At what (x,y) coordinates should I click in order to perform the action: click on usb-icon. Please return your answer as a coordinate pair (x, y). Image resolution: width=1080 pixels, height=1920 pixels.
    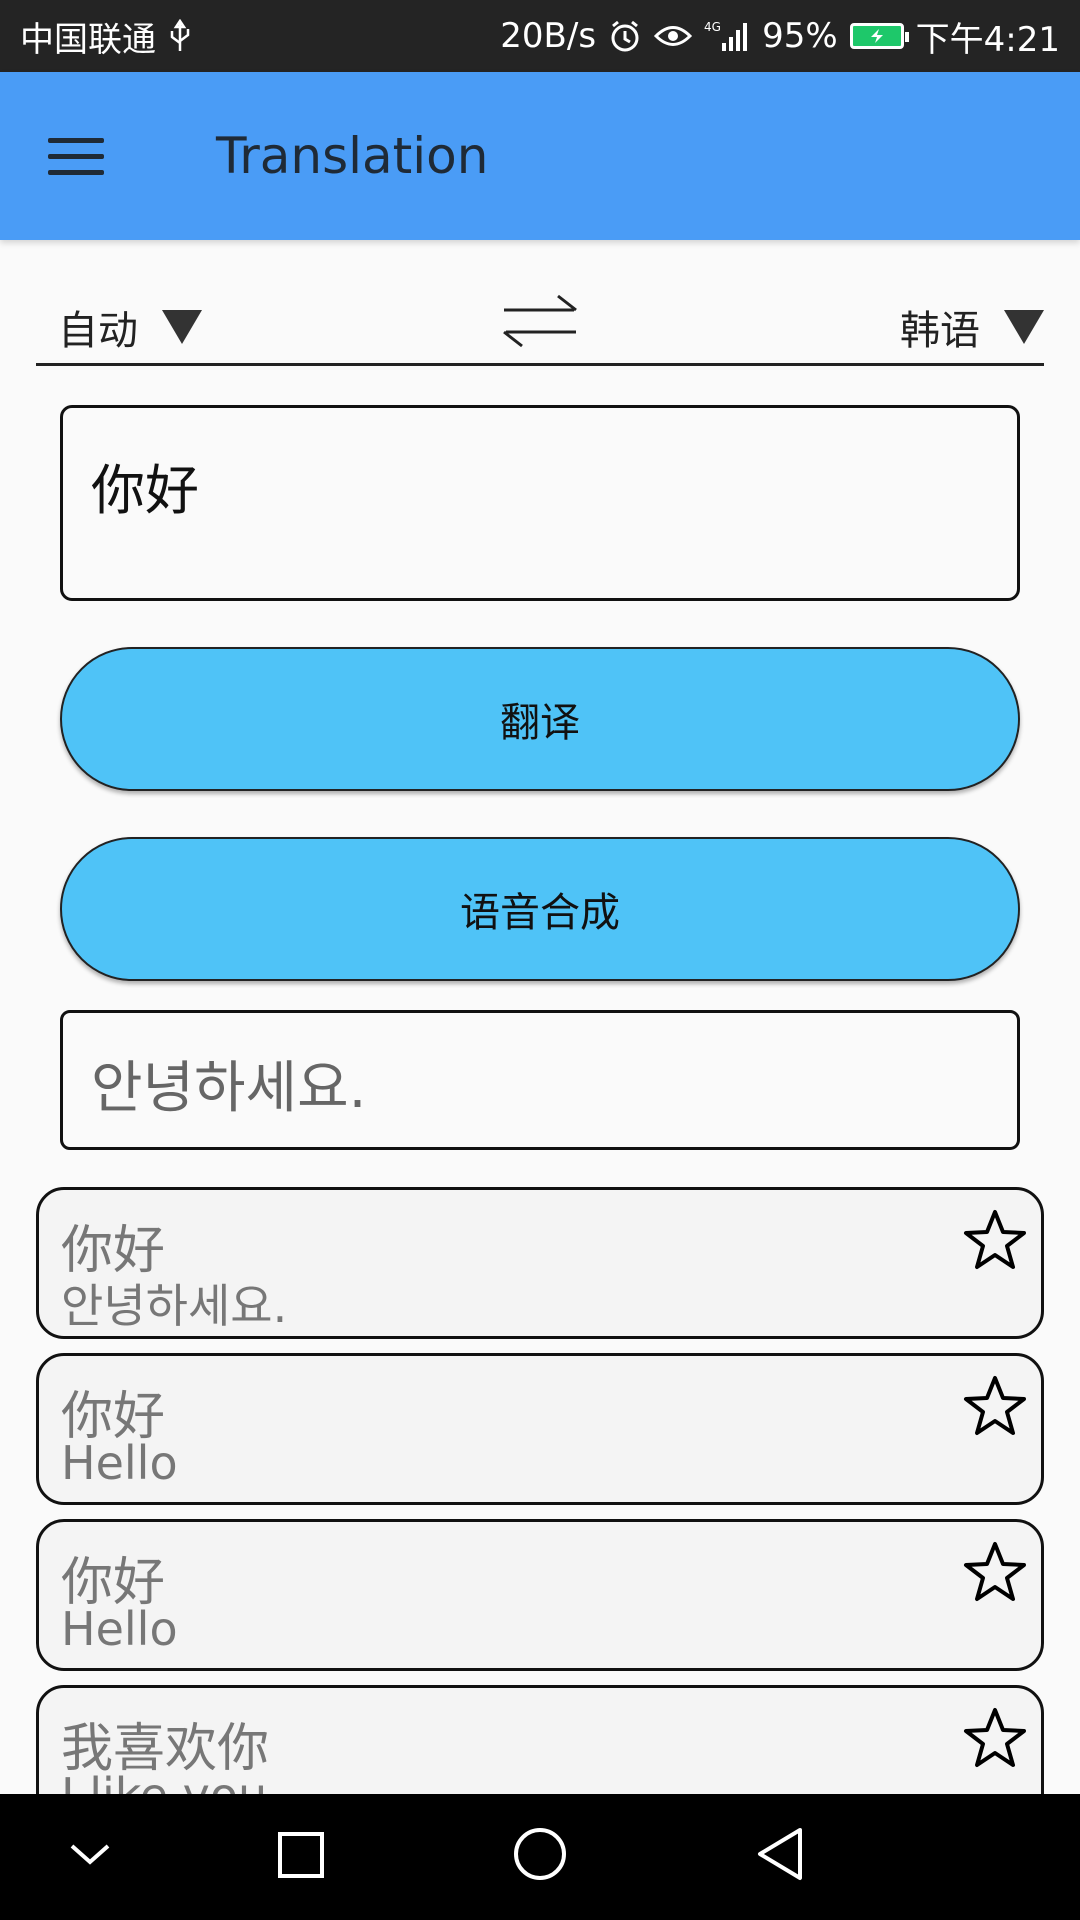
    Looking at the image, I should click on (180, 36).